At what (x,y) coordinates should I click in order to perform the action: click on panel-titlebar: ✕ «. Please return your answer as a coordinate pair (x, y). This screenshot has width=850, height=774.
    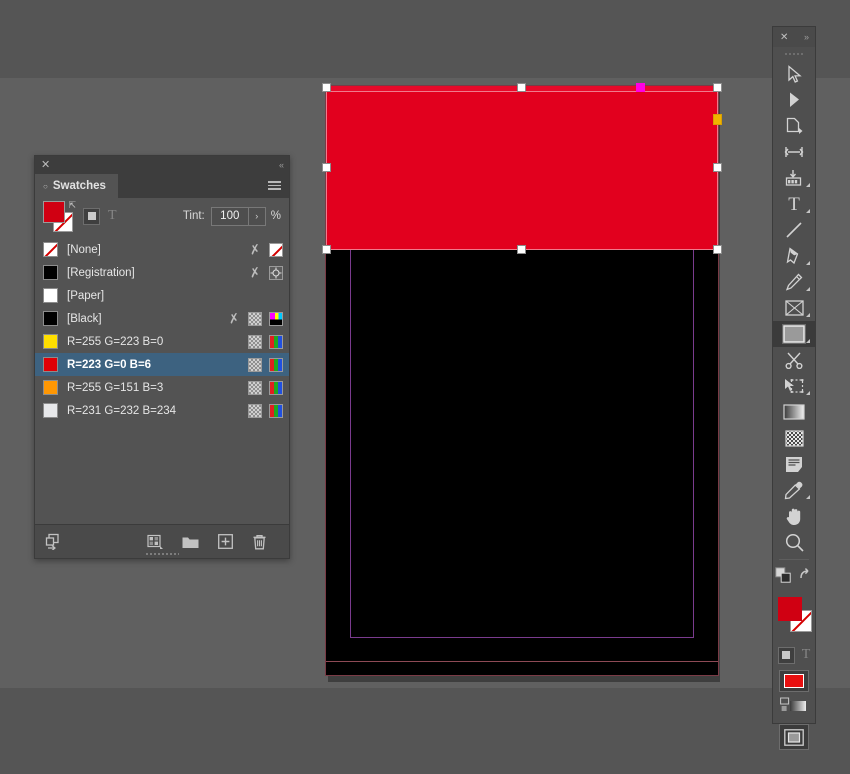
    Looking at the image, I should click on (162, 165).